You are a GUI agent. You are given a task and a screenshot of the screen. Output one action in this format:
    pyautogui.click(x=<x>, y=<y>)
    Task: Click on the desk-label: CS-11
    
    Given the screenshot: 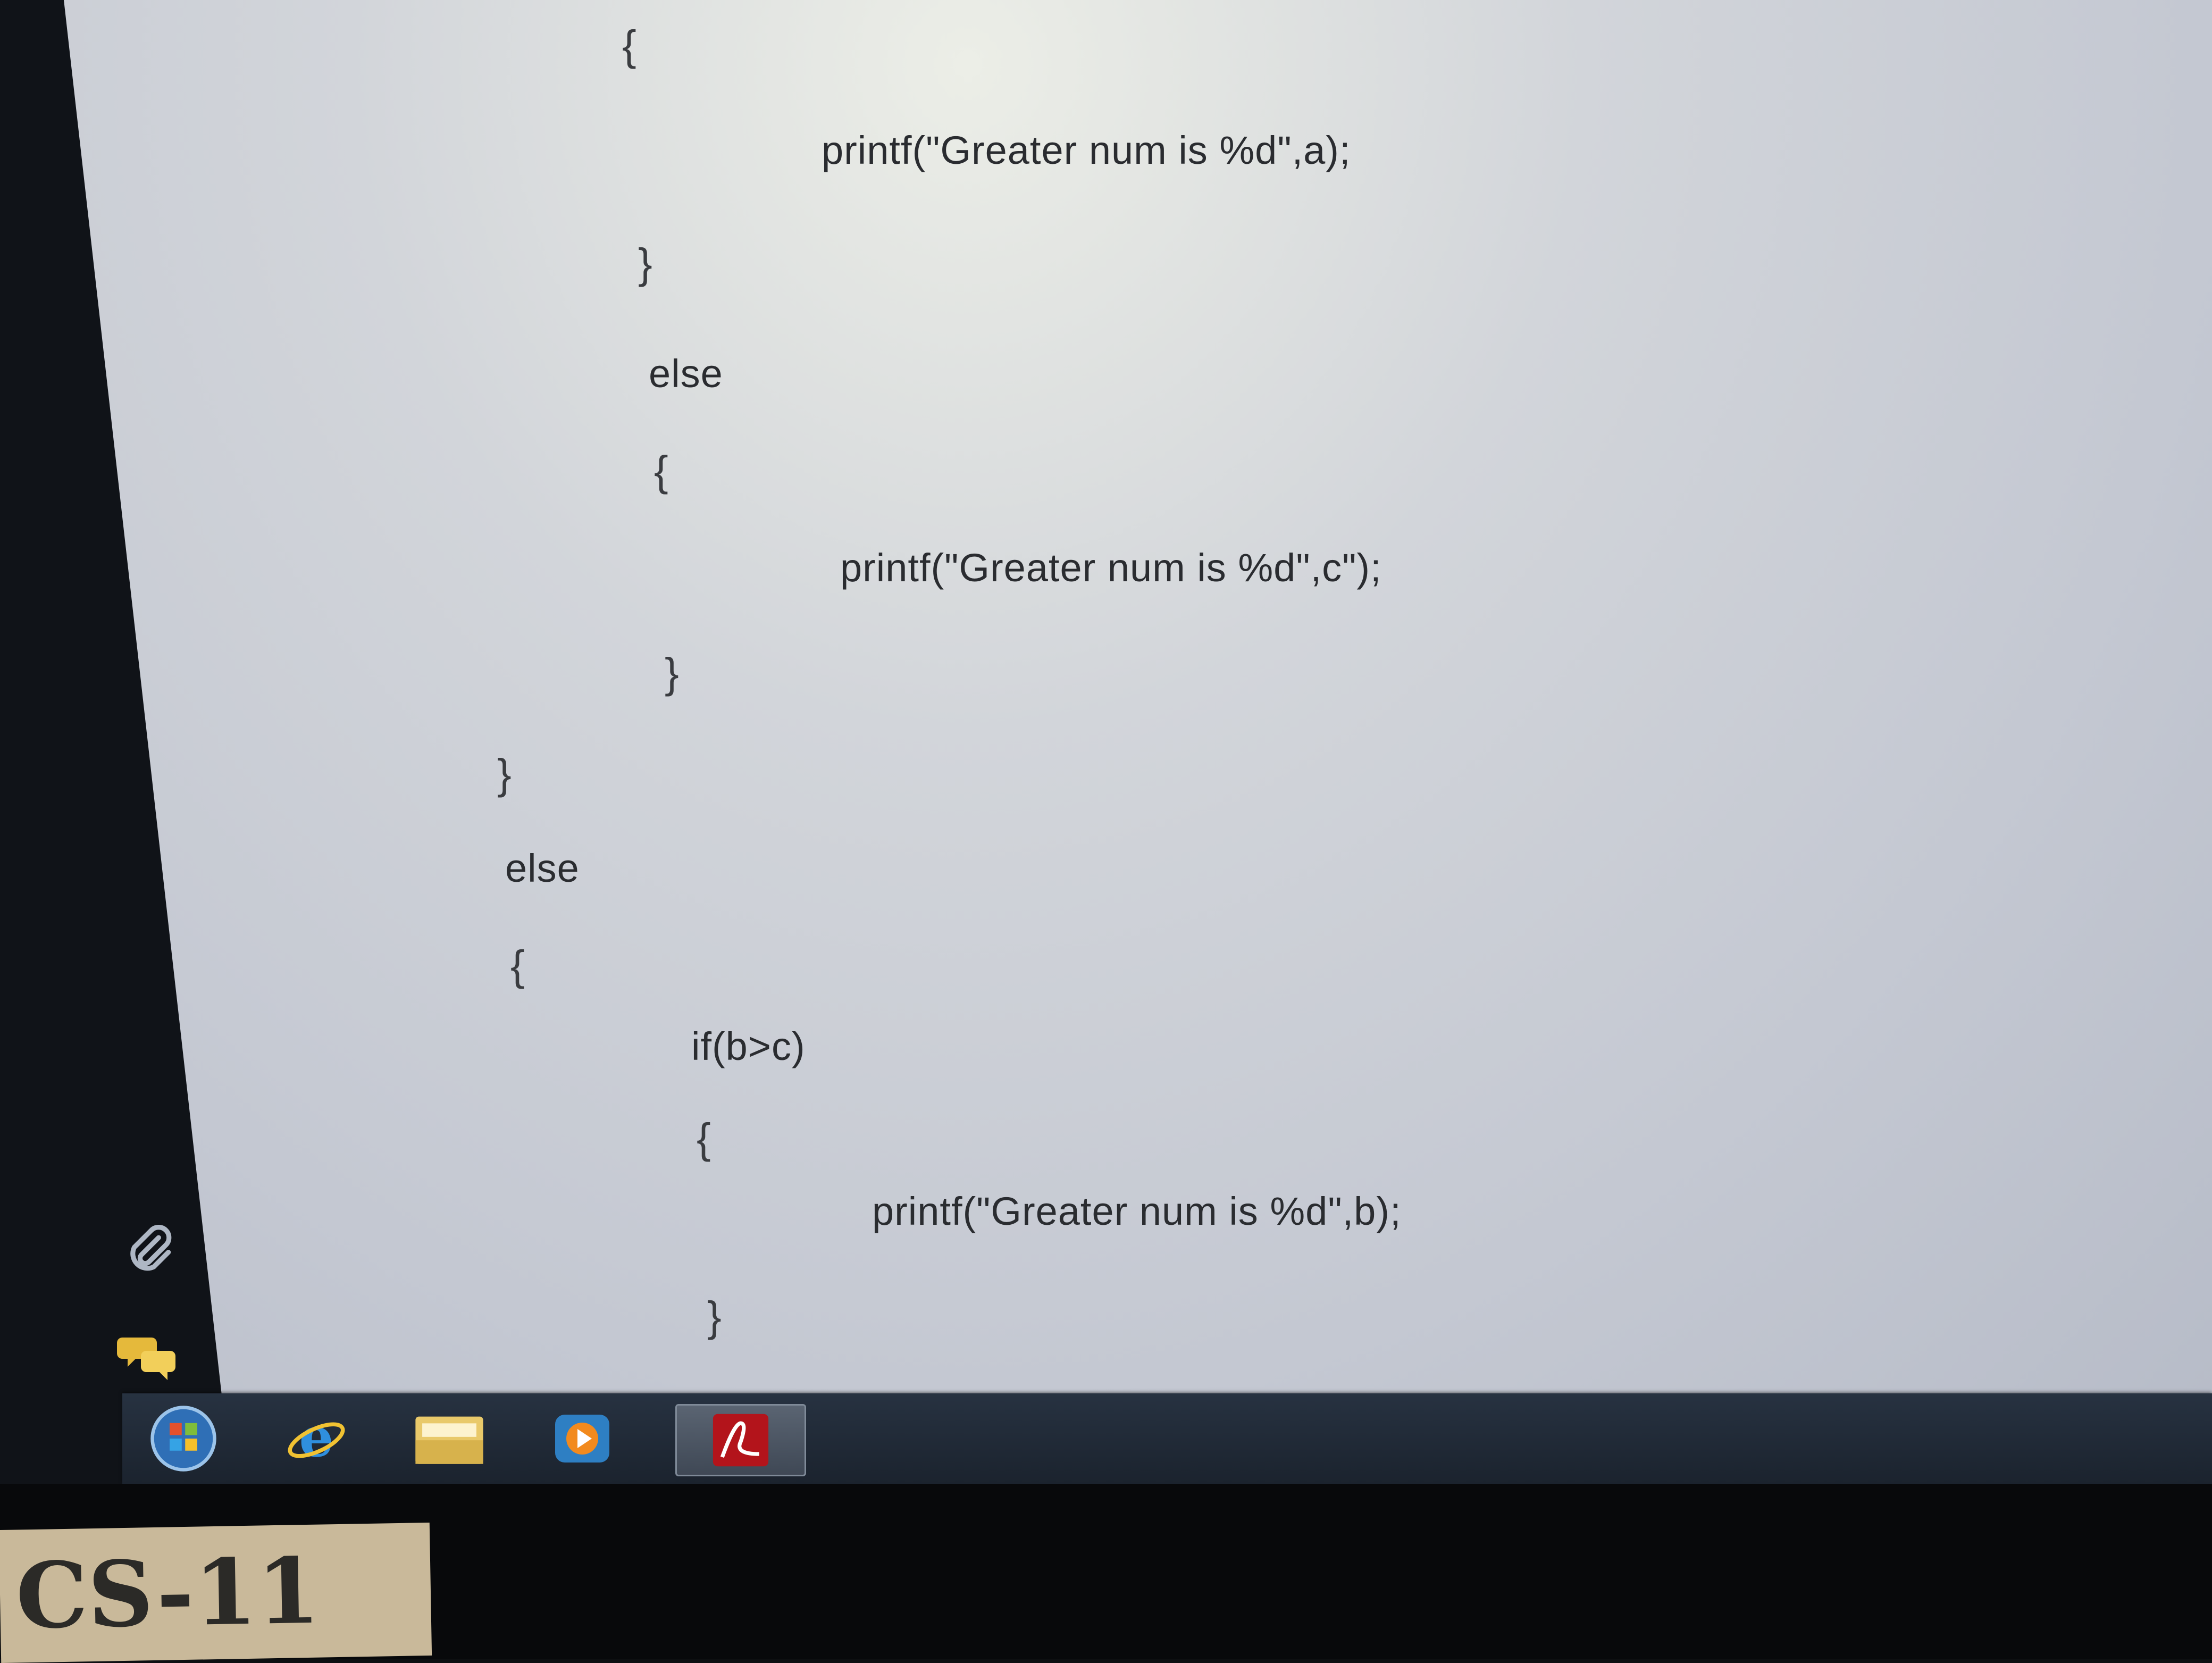 What is the action you would take?
    pyautogui.click(x=216, y=1593)
    